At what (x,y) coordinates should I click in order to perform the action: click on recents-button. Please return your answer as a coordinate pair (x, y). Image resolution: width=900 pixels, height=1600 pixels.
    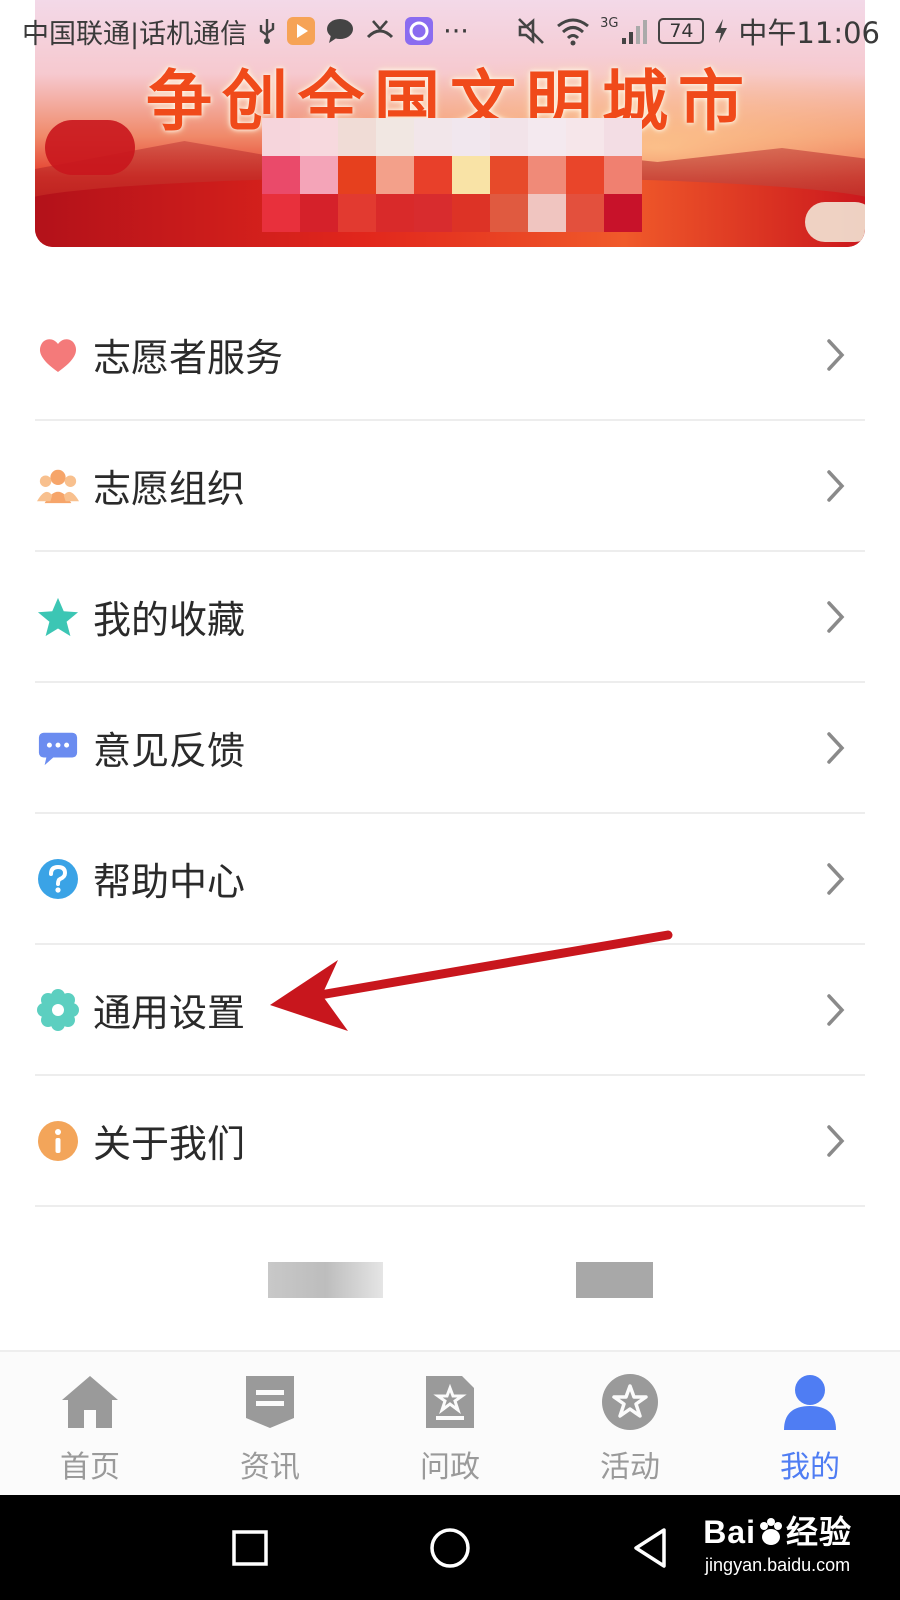
    Looking at the image, I should click on (250, 1548).